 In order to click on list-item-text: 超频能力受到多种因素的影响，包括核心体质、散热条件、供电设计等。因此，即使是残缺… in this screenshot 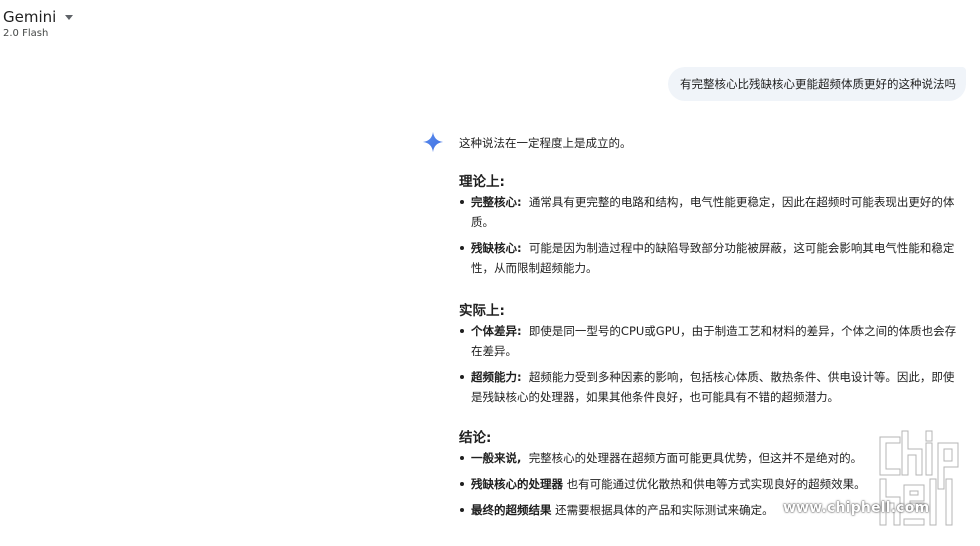, I will do `click(713, 387)`.